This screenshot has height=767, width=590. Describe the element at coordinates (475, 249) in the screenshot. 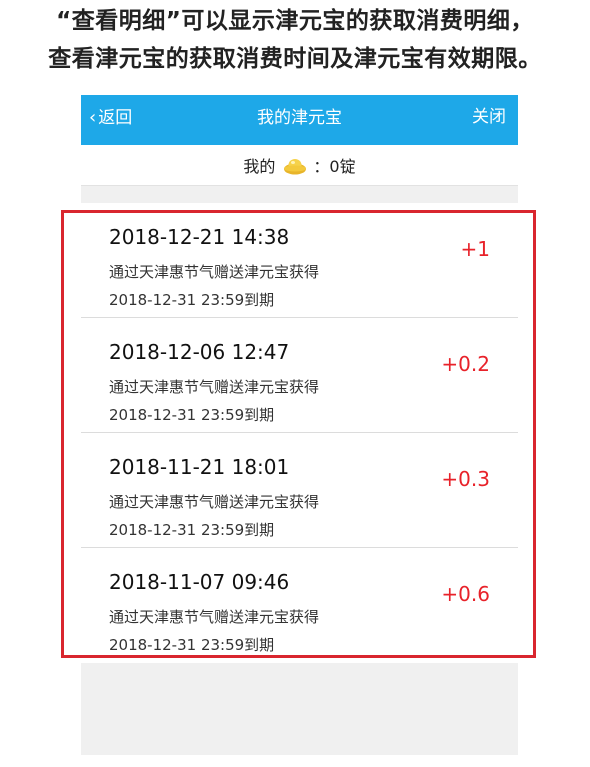

I see `record-amount: +1` at that location.